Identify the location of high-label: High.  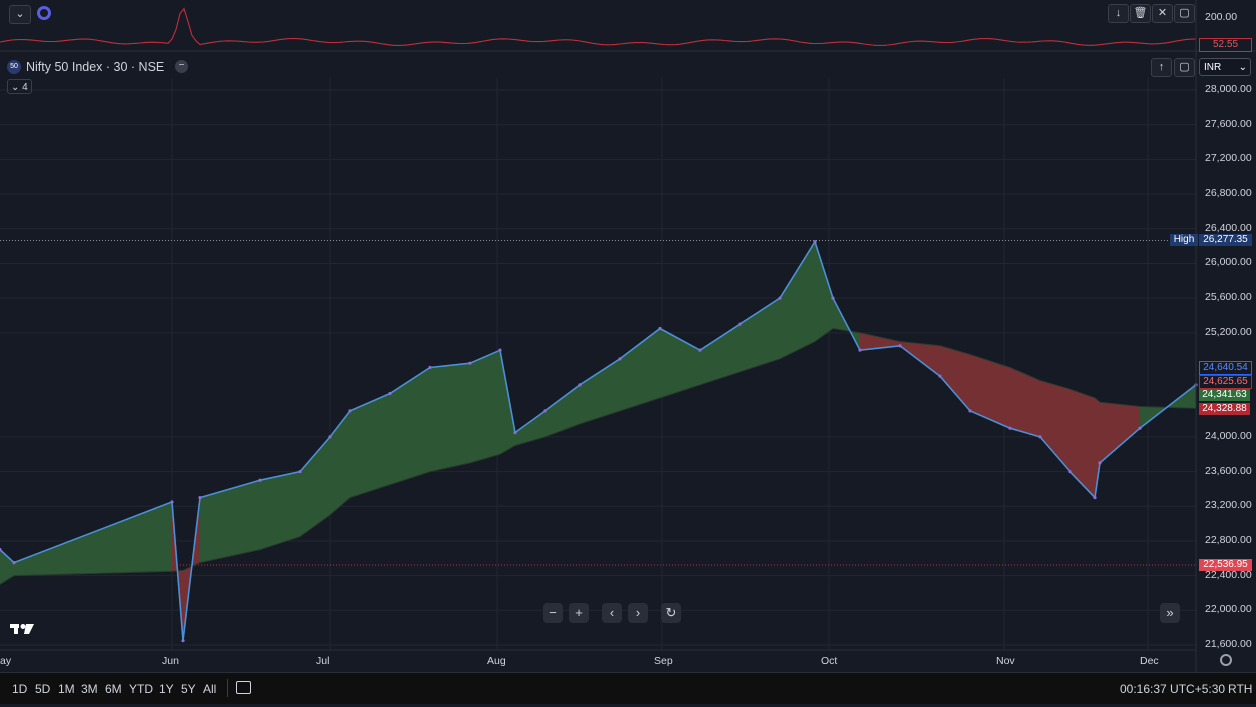
(1184, 240).